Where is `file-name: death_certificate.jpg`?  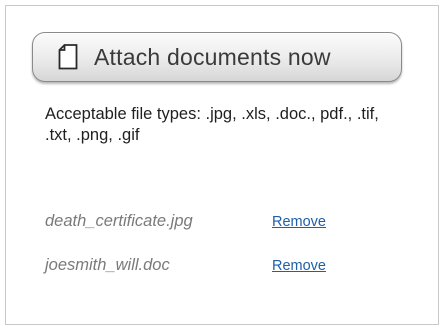 file-name: death_certificate.jpg is located at coordinates (119, 221).